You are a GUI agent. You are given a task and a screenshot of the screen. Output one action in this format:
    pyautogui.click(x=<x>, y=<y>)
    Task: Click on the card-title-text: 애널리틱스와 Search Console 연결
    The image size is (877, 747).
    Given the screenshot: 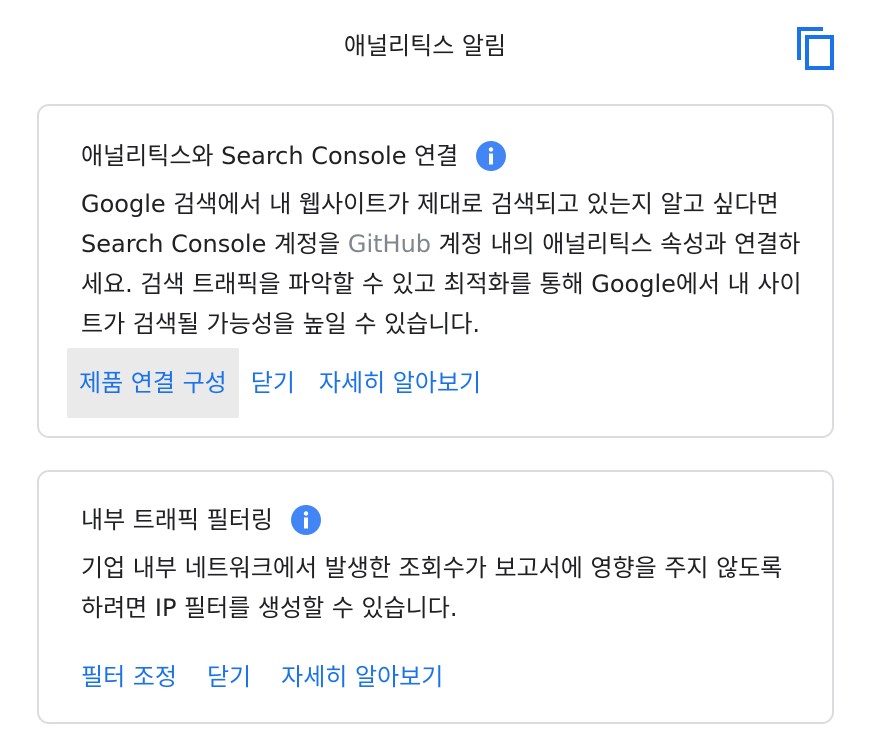 What is the action you would take?
    pyautogui.click(x=270, y=156)
    